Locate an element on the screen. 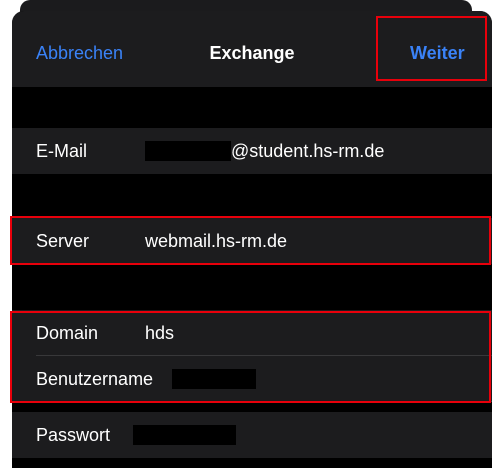 This screenshot has height=468, width=492. domain-field: Domain hds is located at coordinates (252, 333).